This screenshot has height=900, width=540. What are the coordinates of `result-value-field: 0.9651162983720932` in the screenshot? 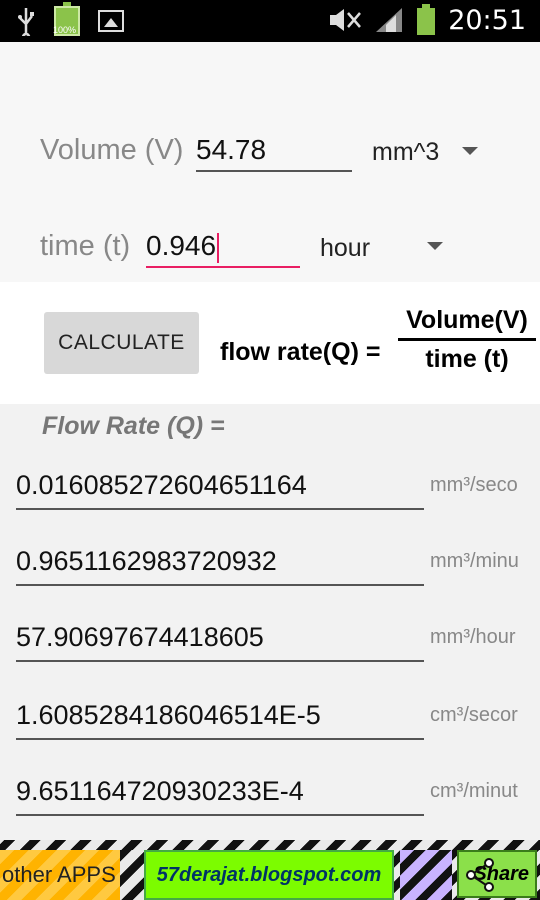 It's located at (220, 562).